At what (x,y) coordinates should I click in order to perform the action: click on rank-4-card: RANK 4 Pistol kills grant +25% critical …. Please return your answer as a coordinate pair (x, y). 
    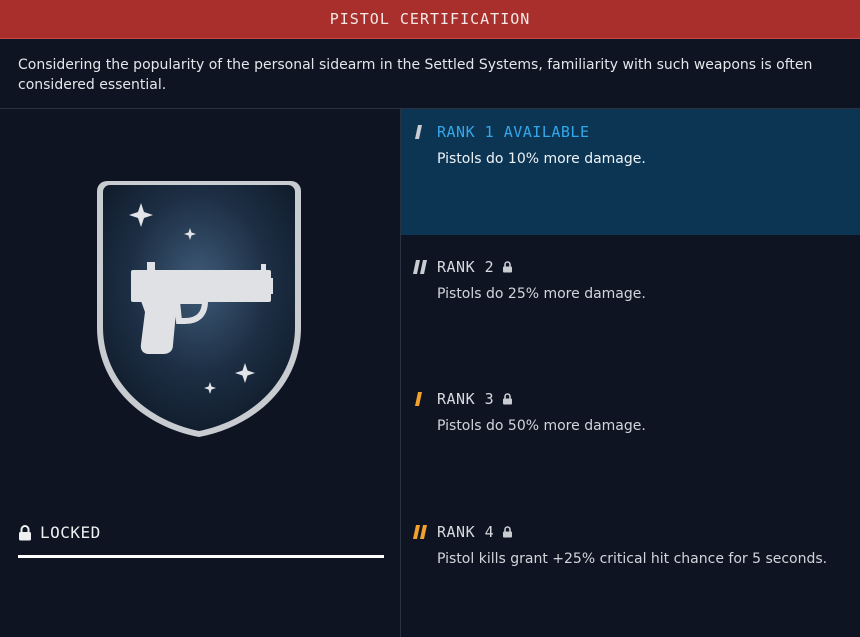
    Looking at the image, I should click on (630, 573).